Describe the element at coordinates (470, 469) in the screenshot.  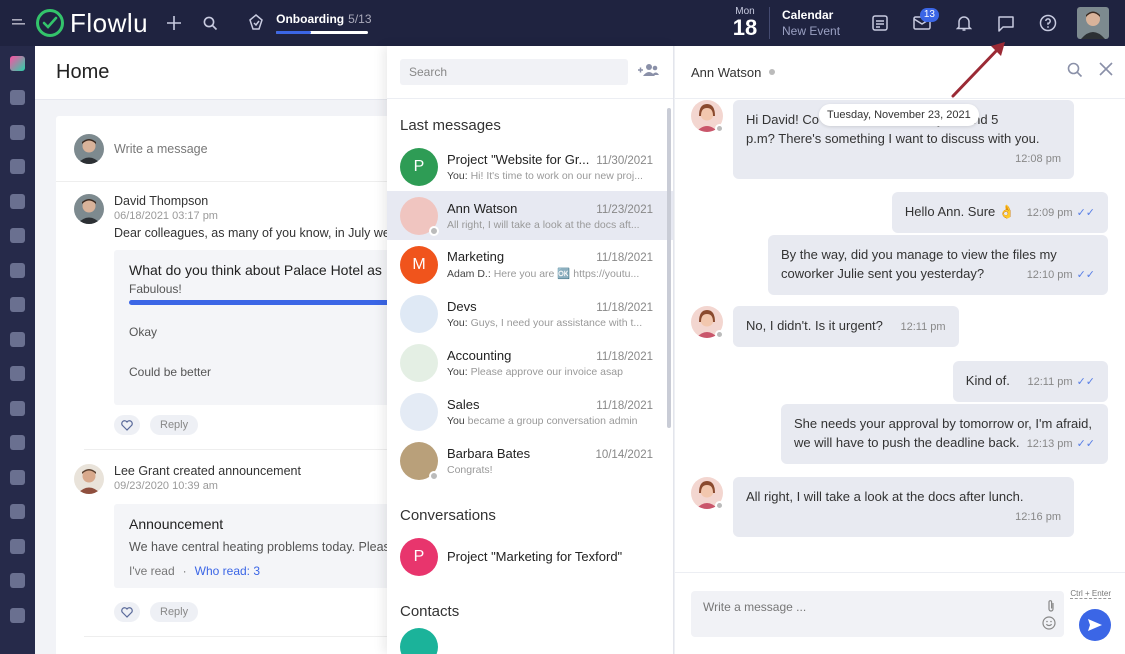
I see `chat-preview: Congrats!` at that location.